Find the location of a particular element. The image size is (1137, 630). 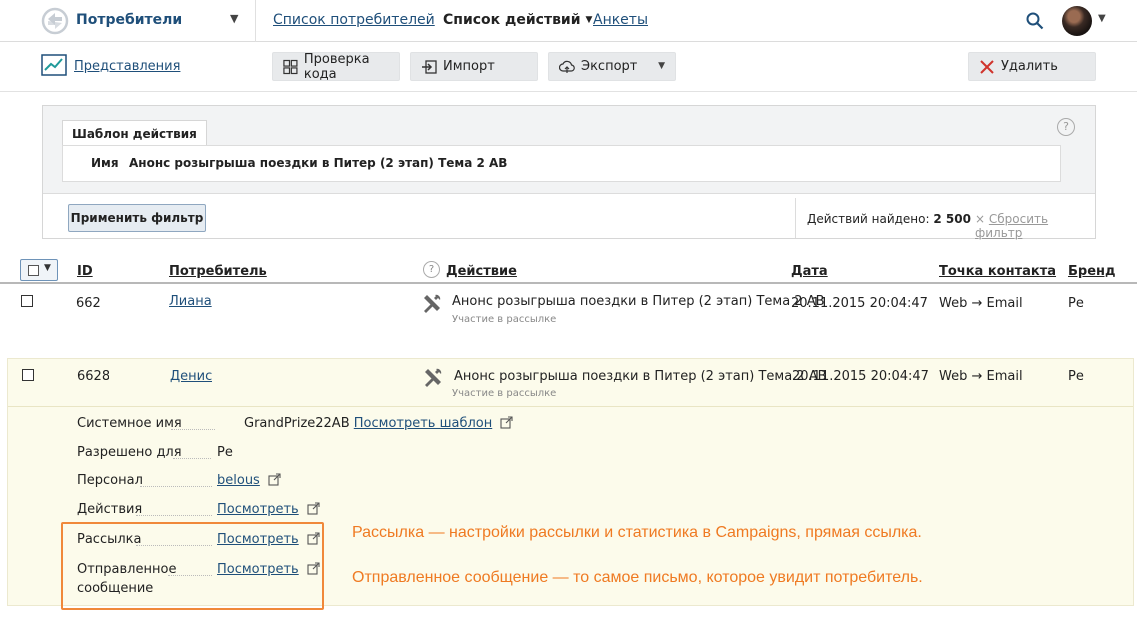

import-label: Импорт is located at coordinates (469, 66).